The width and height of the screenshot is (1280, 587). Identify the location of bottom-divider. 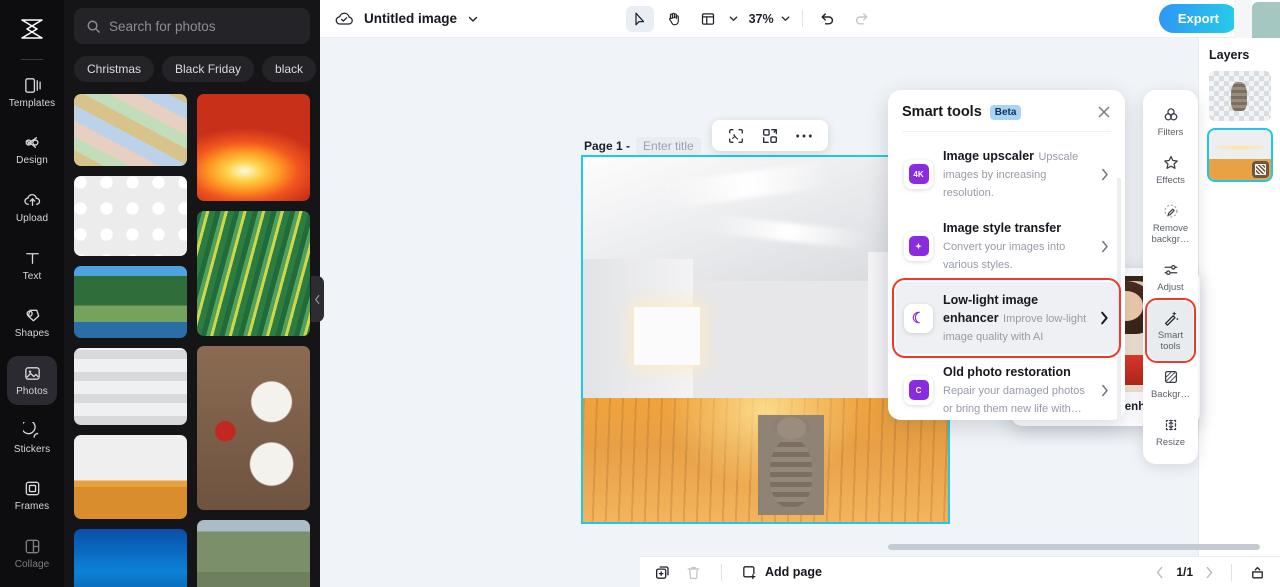
(721, 572).